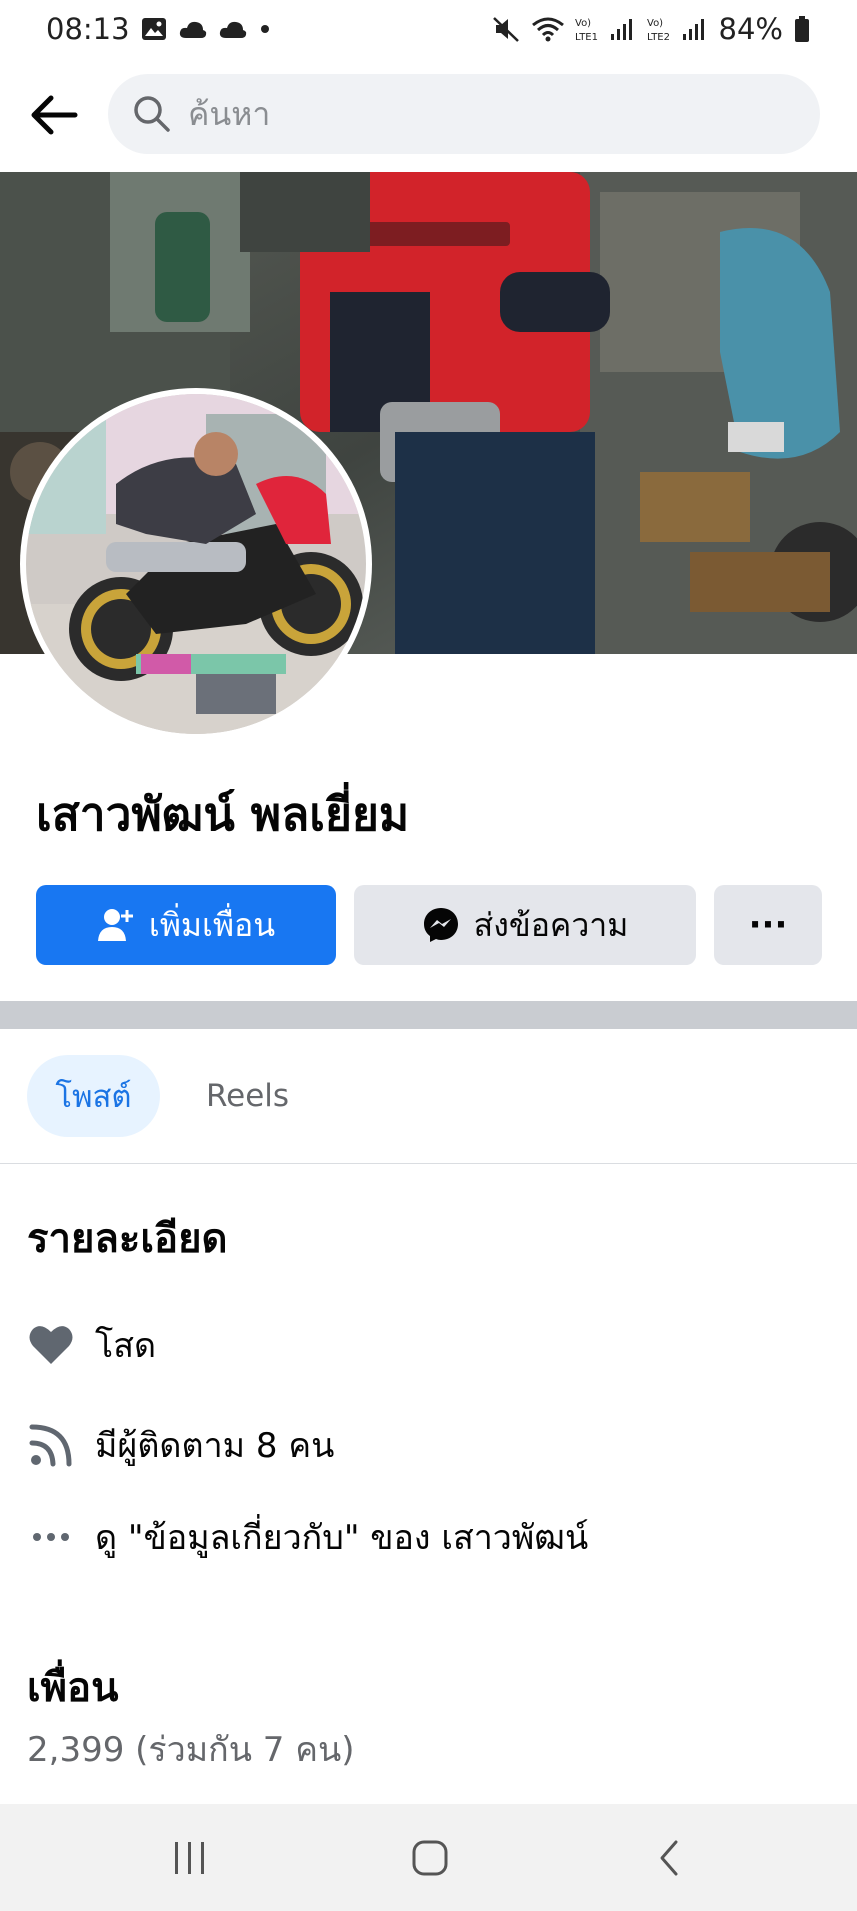  Describe the element at coordinates (115, 925) in the screenshot. I see `add-friend-icon` at that location.